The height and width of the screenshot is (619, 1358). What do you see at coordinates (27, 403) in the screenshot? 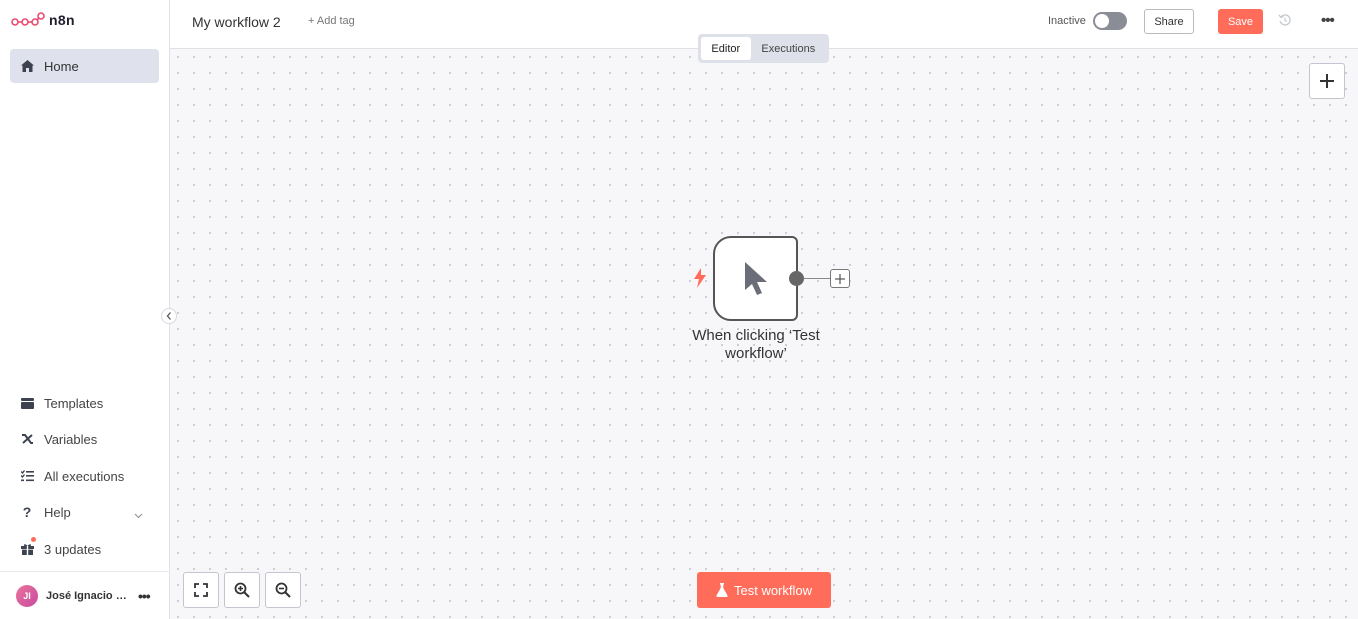
I see `templates-icon` at bounding box center [27, 403].